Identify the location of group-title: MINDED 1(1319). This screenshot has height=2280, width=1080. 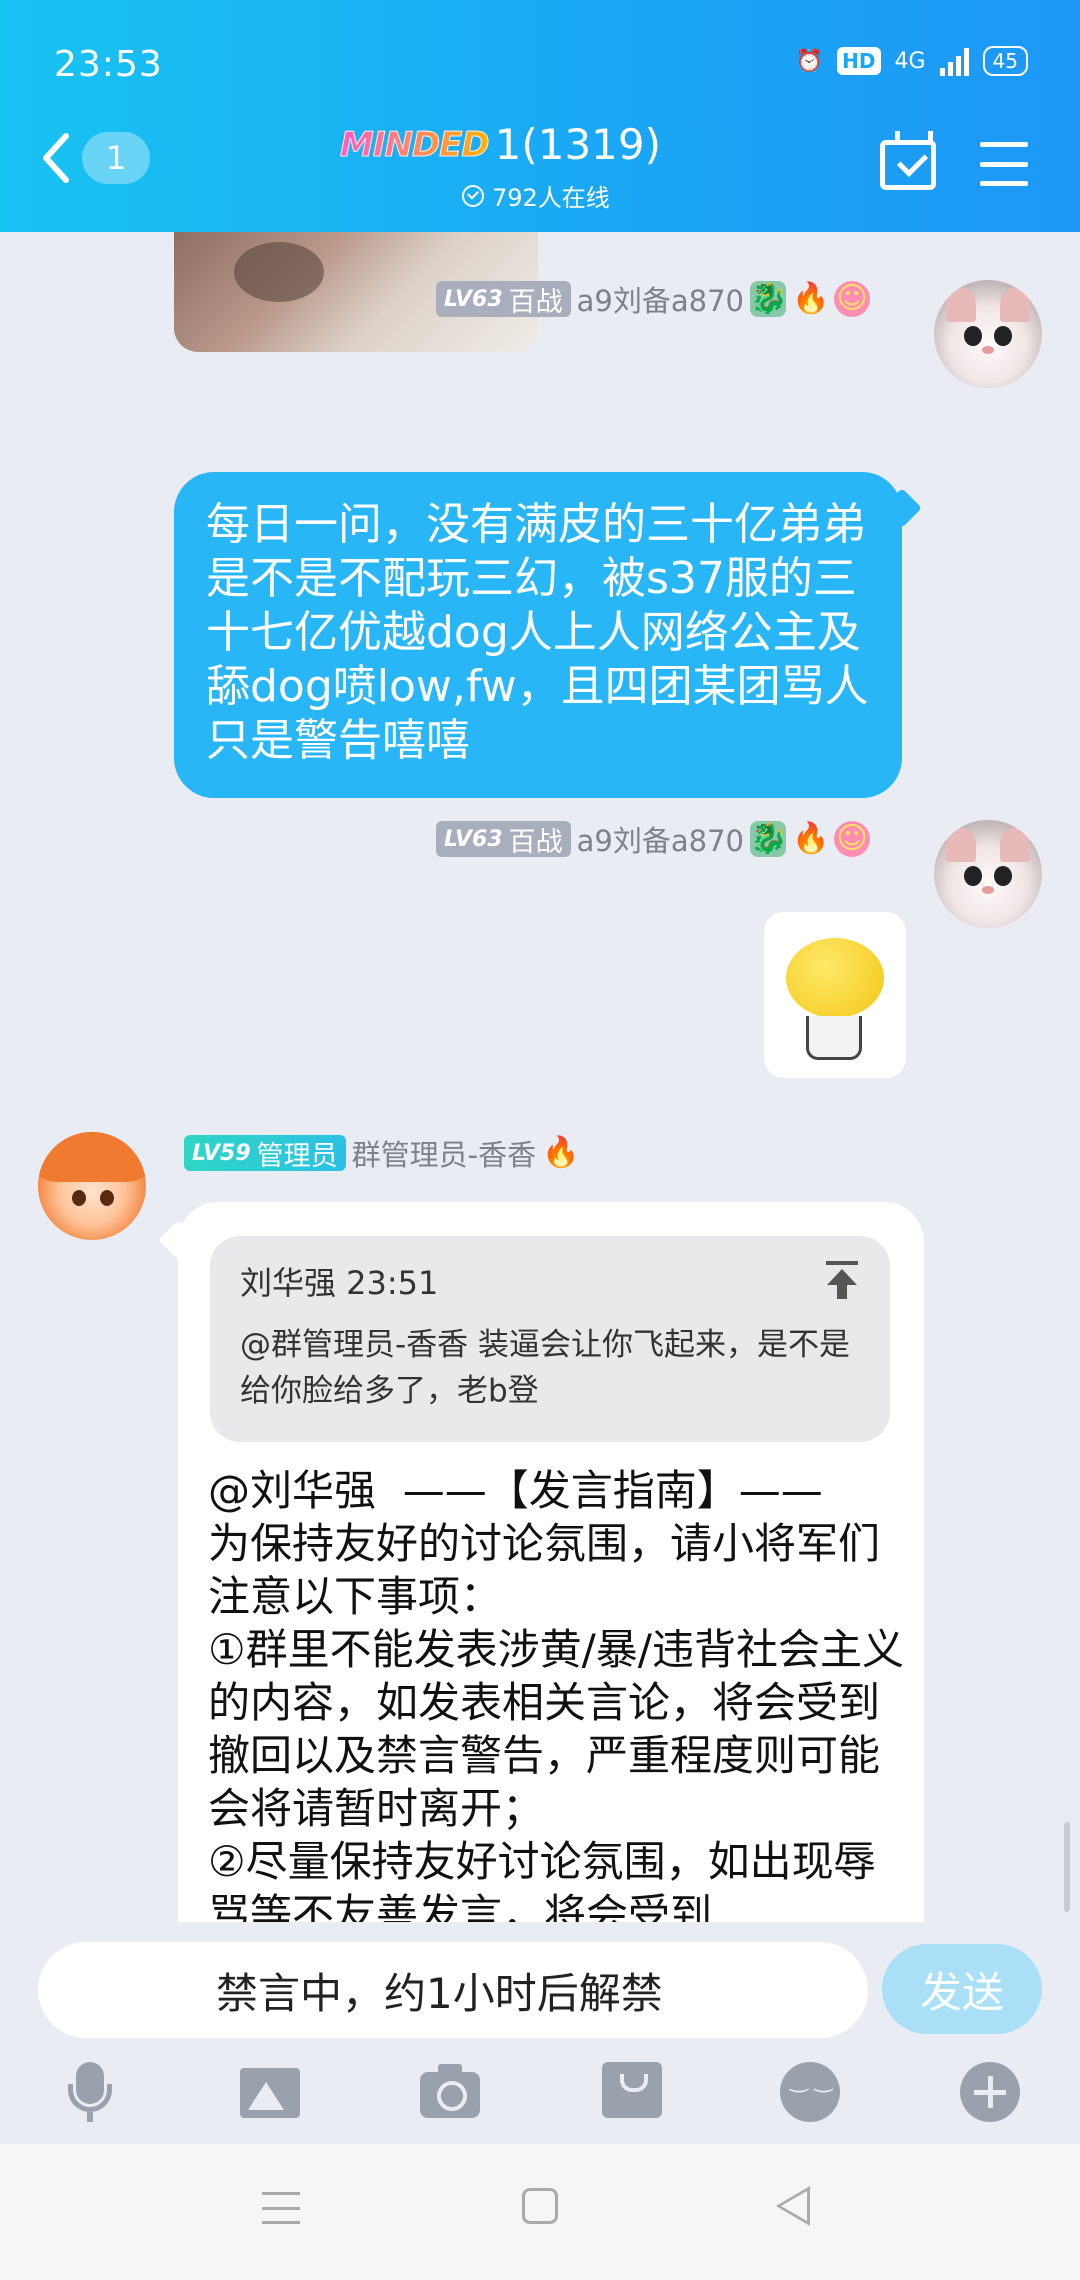
(550, 144).